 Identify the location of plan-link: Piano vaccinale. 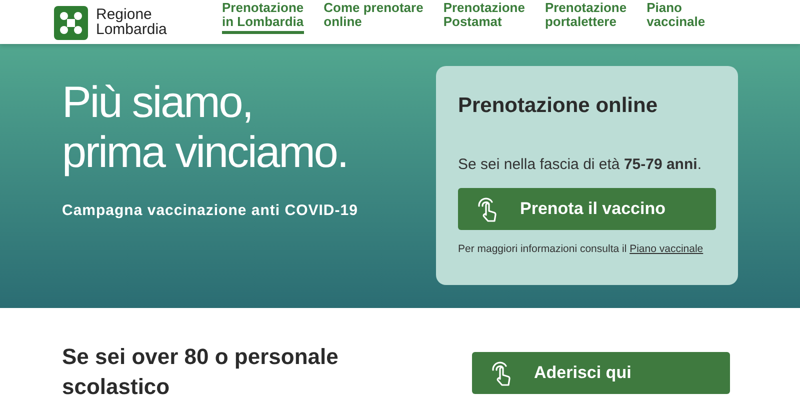
(667, 249).